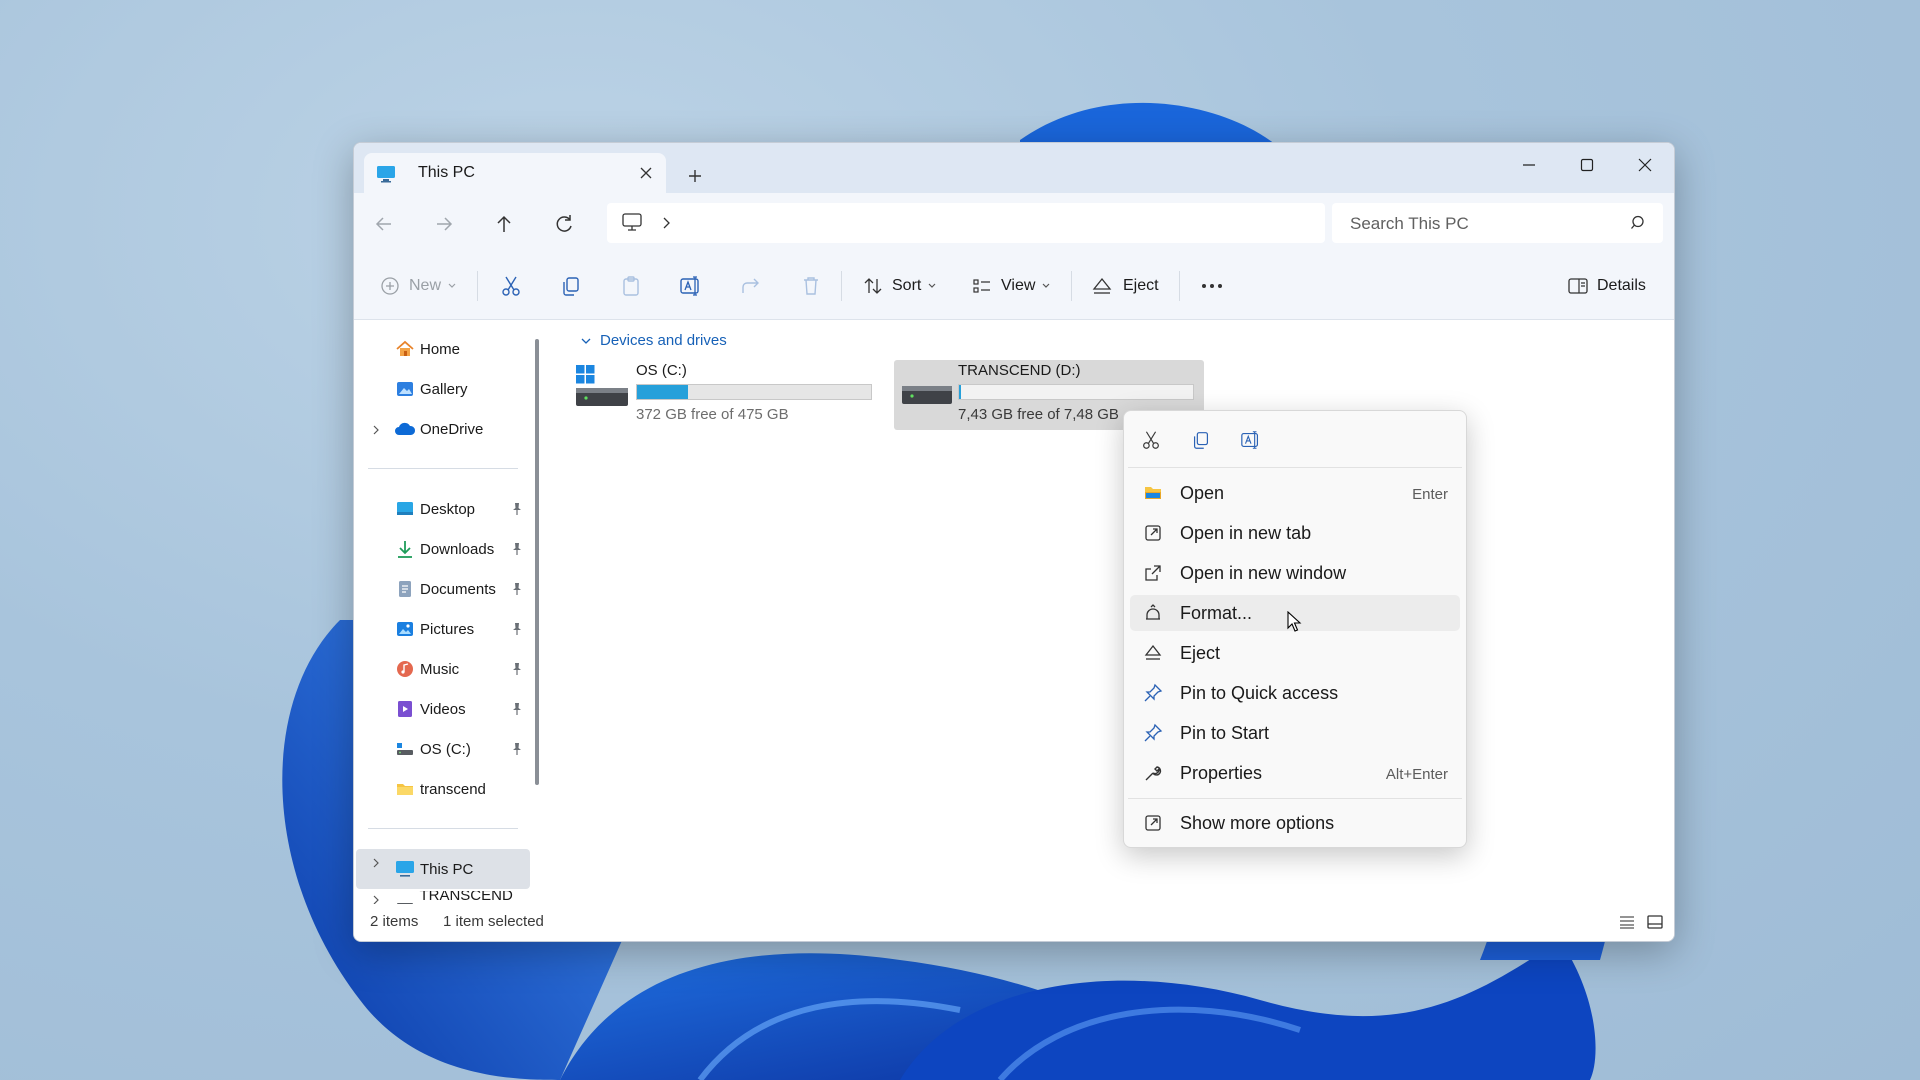  I want to click on sidebar-item-os-c: OS (C:), so click(432, 749).